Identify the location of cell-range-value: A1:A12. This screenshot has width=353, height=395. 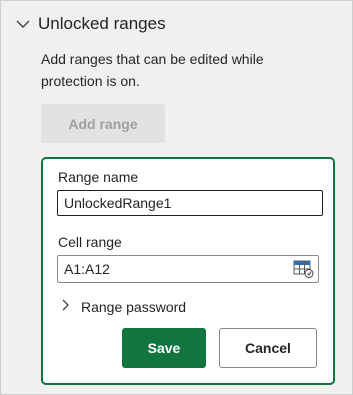
(87, 269).